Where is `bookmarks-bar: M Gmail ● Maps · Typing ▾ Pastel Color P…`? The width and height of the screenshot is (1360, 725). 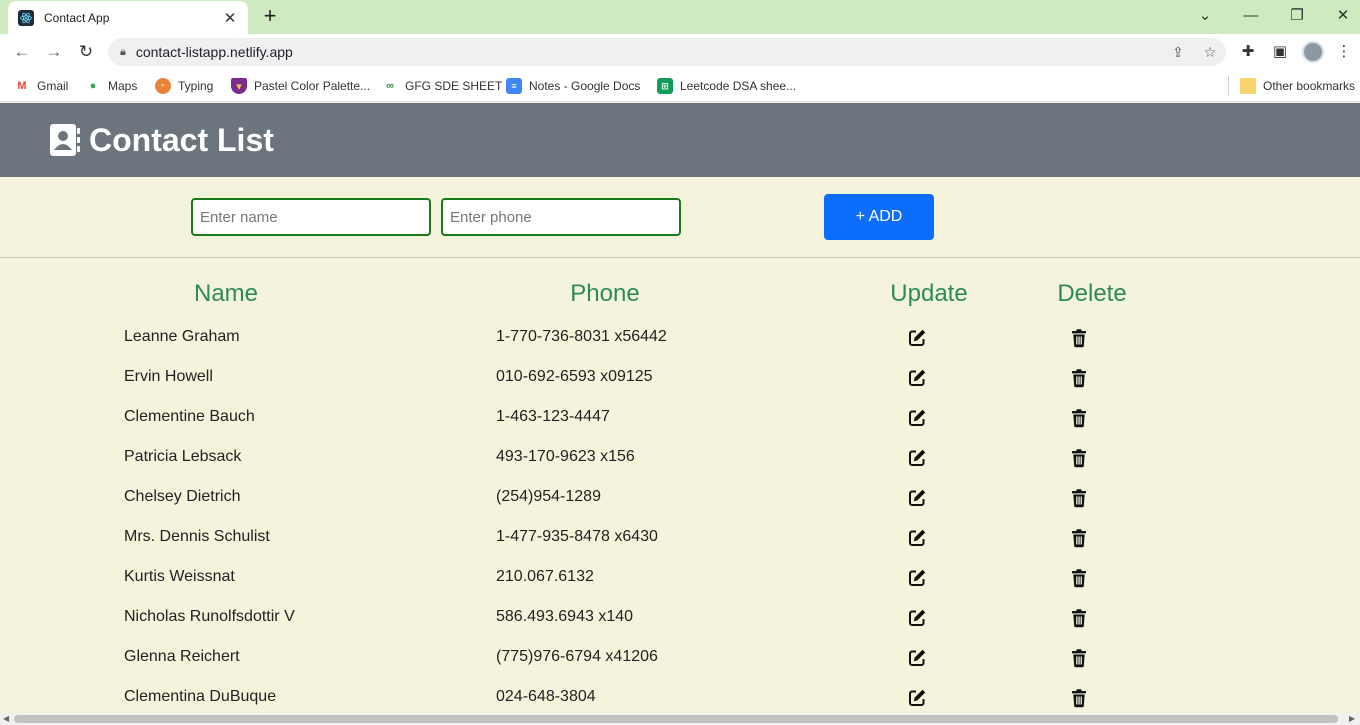
bookmarks-bar: M Gmail ● Maps · Typing ▾ Pastel Color P… is located at coordinates (680, 86).